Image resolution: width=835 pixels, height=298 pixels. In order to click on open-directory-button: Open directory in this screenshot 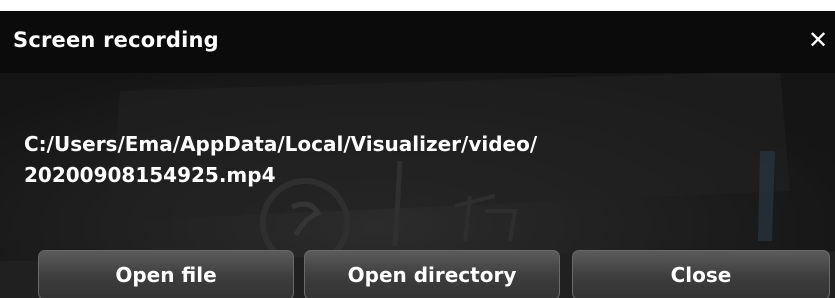, I will do `click(432, 274)`.